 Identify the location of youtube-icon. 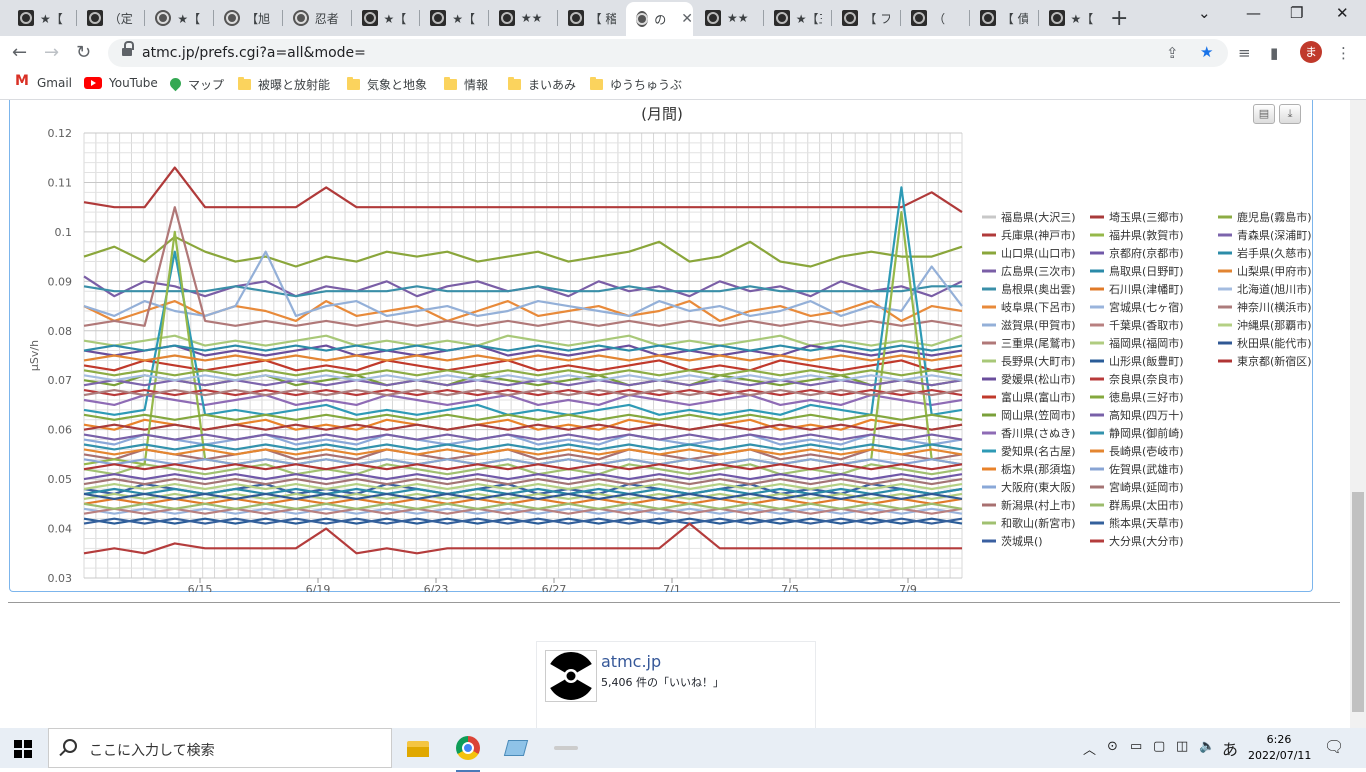
(93, 83).